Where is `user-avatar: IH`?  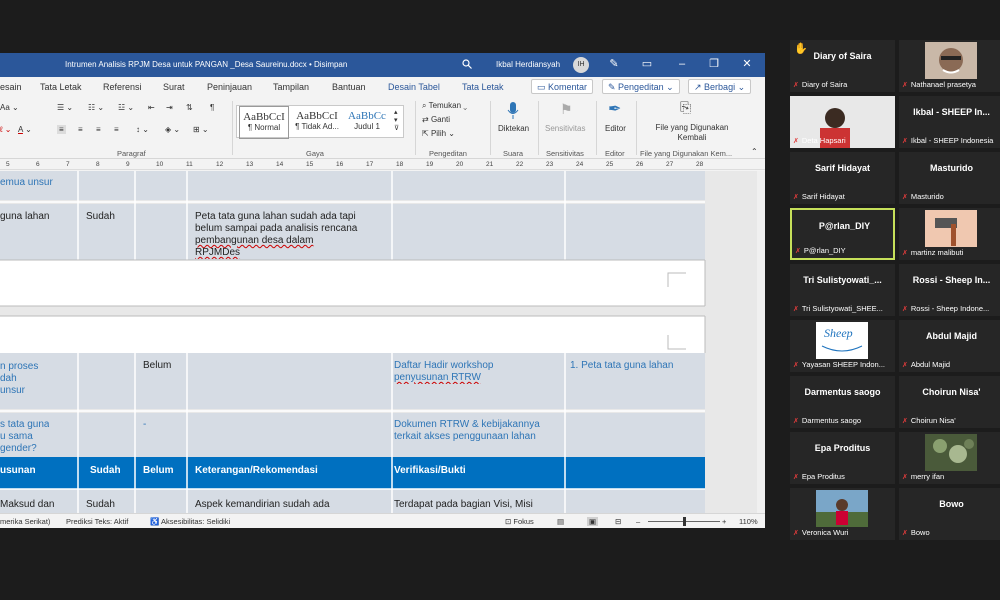 user-avatar: IH is located at coordinates (581, 65).